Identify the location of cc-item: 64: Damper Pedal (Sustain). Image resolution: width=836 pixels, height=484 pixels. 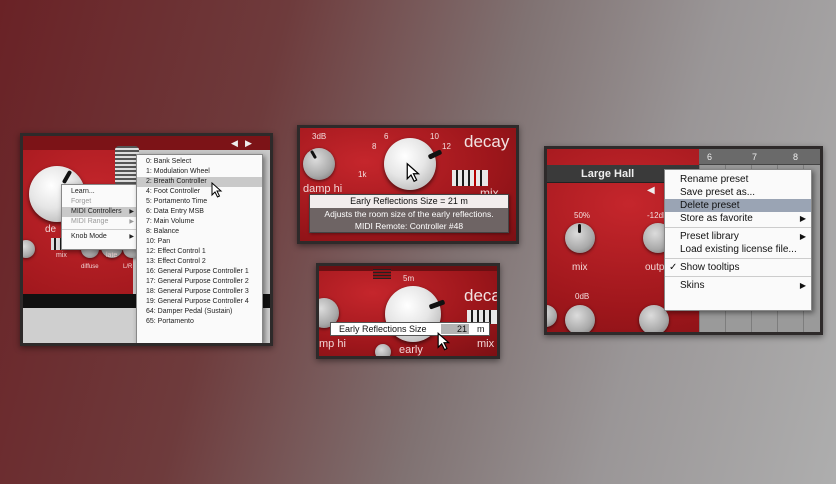
(199, 312).